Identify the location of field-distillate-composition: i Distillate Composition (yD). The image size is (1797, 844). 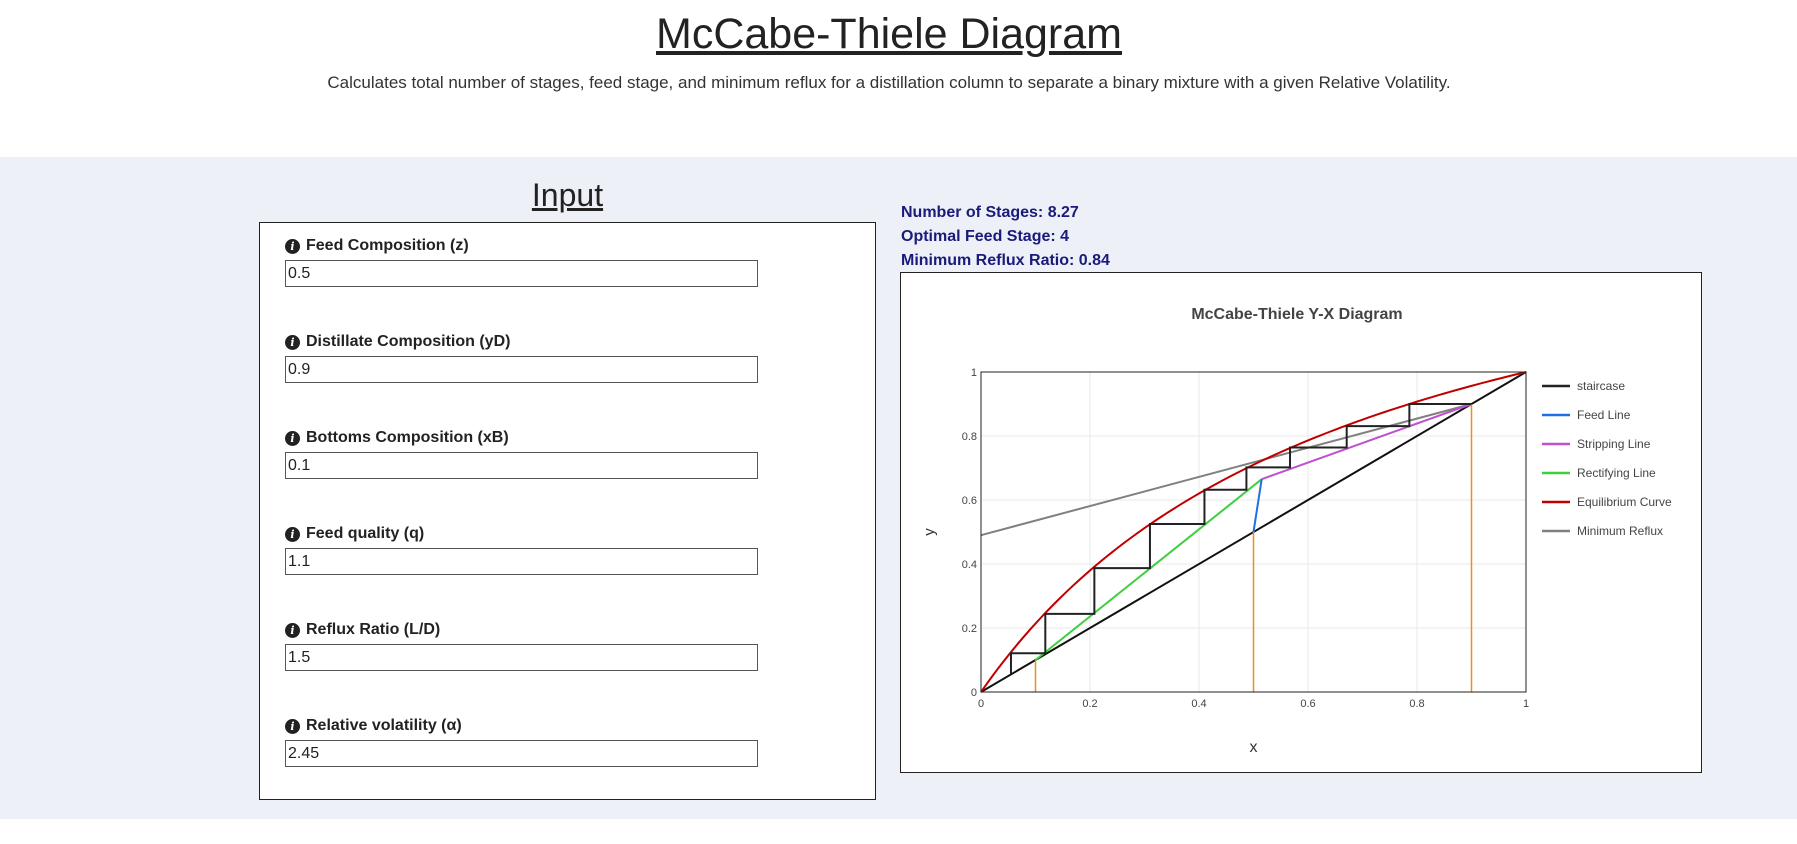
(521, 357).